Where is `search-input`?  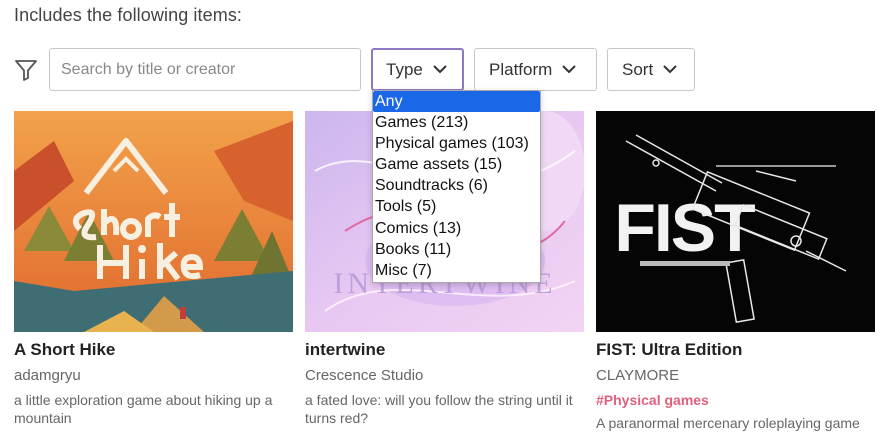
search-input is located at coordinates (205, 69).